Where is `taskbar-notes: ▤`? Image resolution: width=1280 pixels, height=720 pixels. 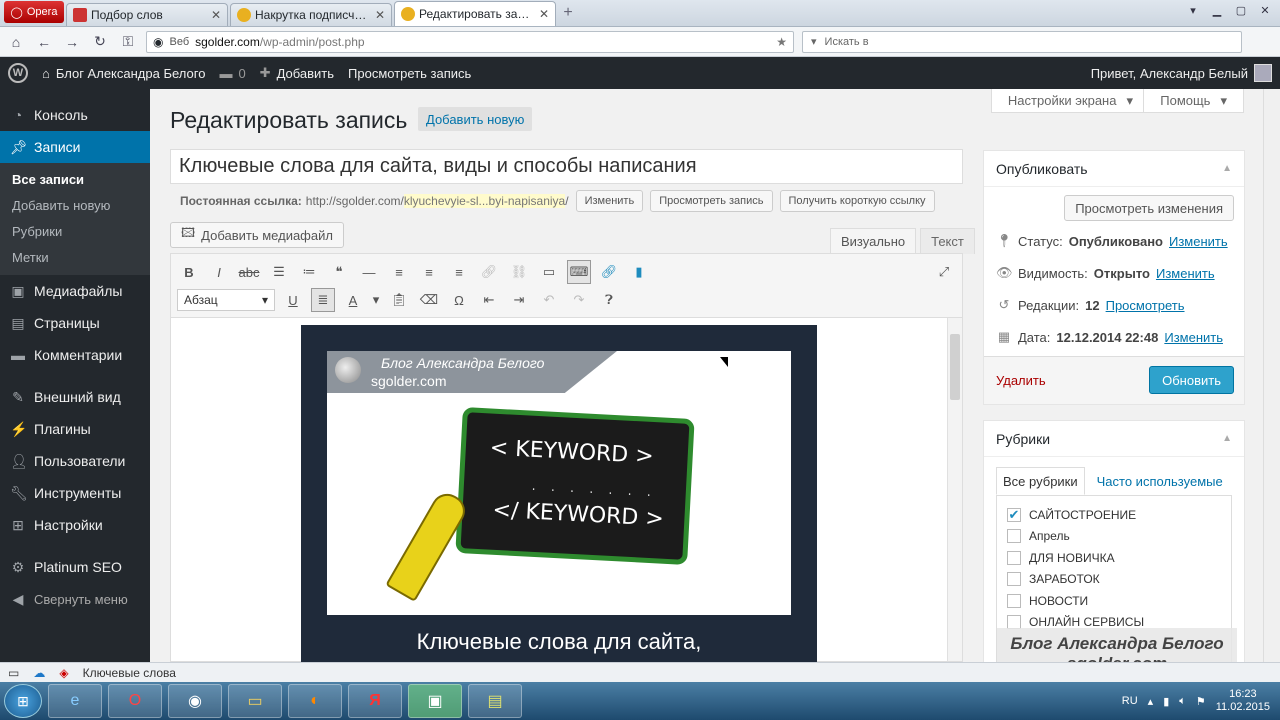
taskbar-notes: ▤ is located at coordinates (495, 701).